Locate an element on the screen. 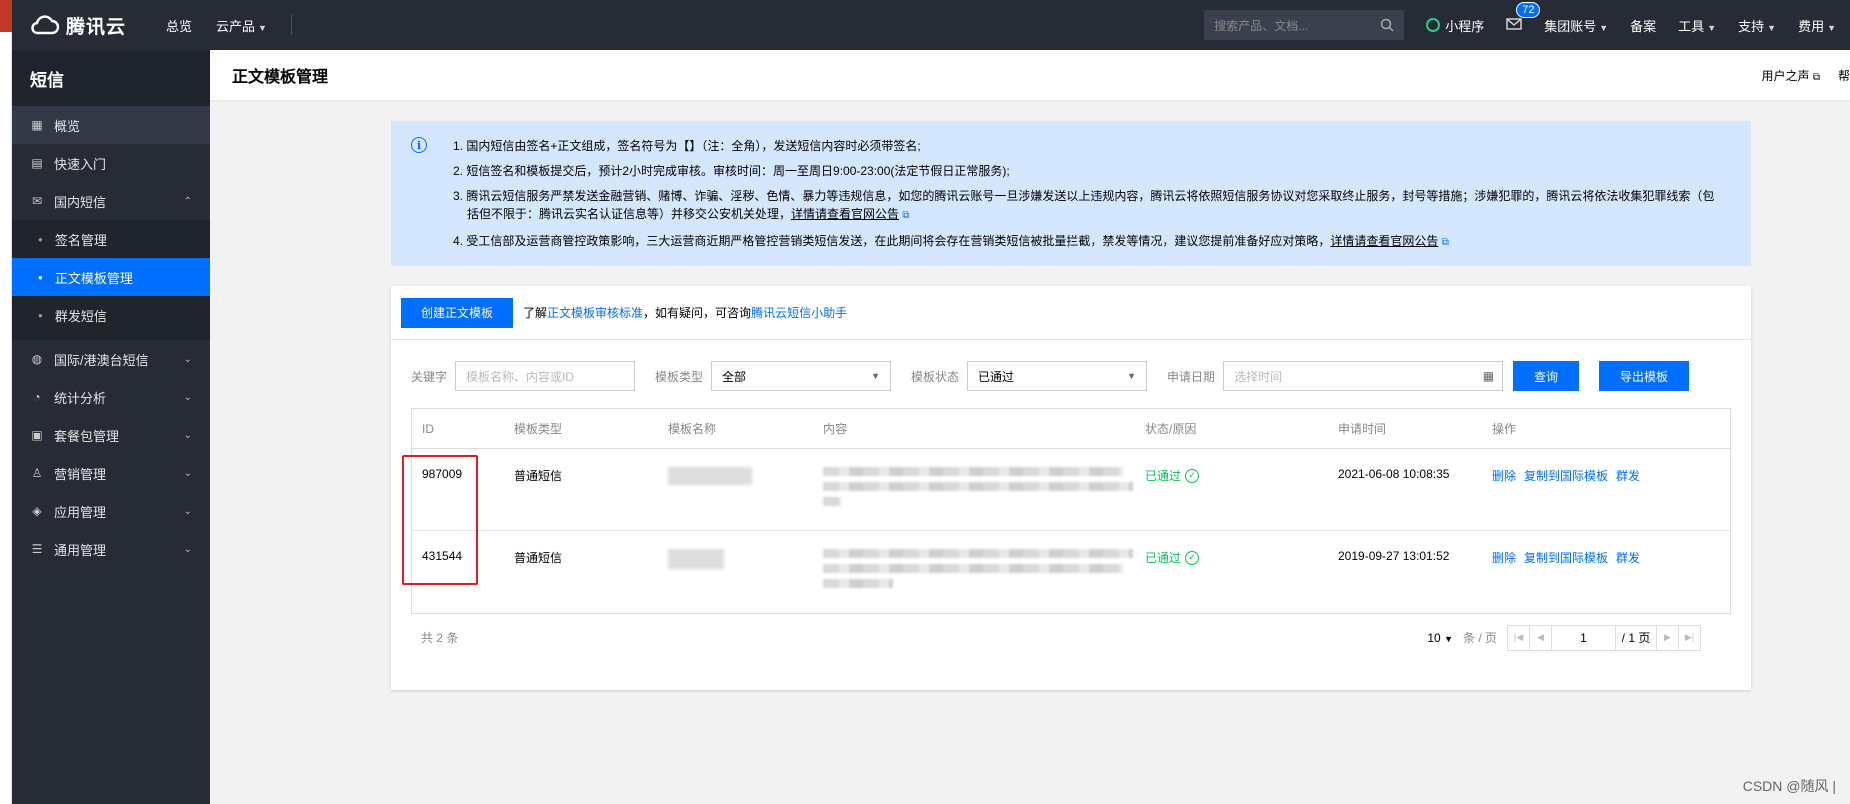  sidebar-item-label: 统计分析 is located at coordinates (80, 398).